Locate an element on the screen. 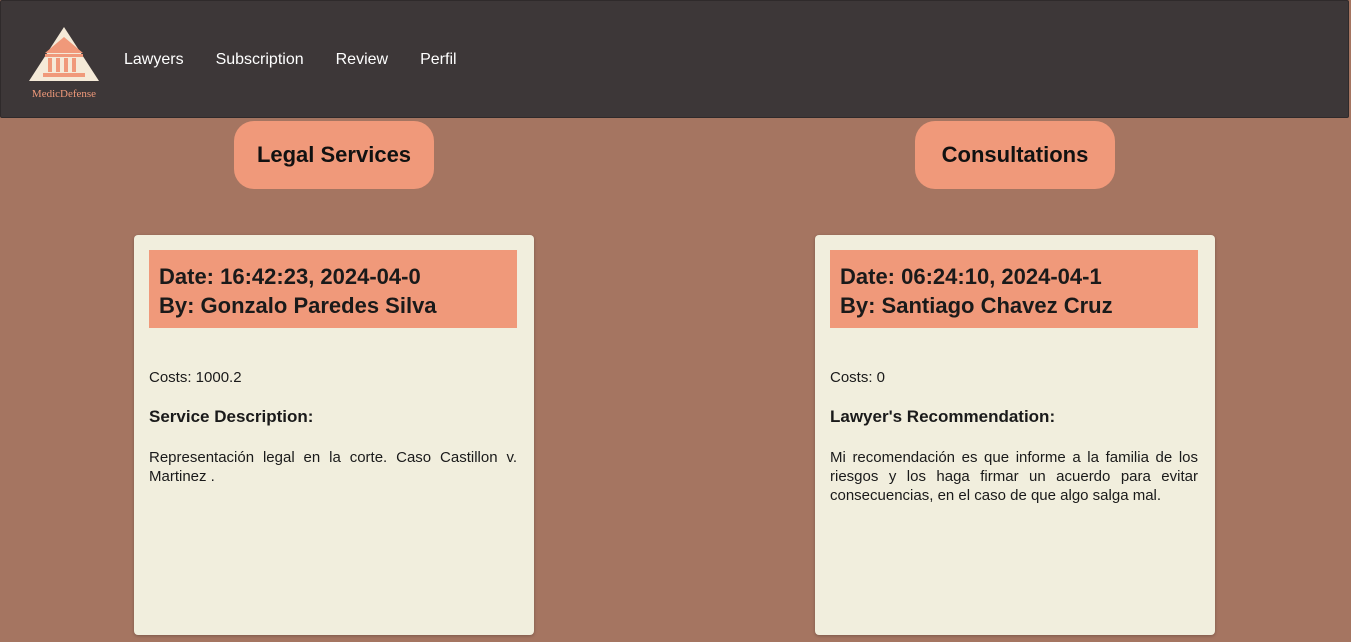 This screenshot has width=1351, height=642. card-author: By: Santiago Chavez Cruz is located at coordinates (976, 305).